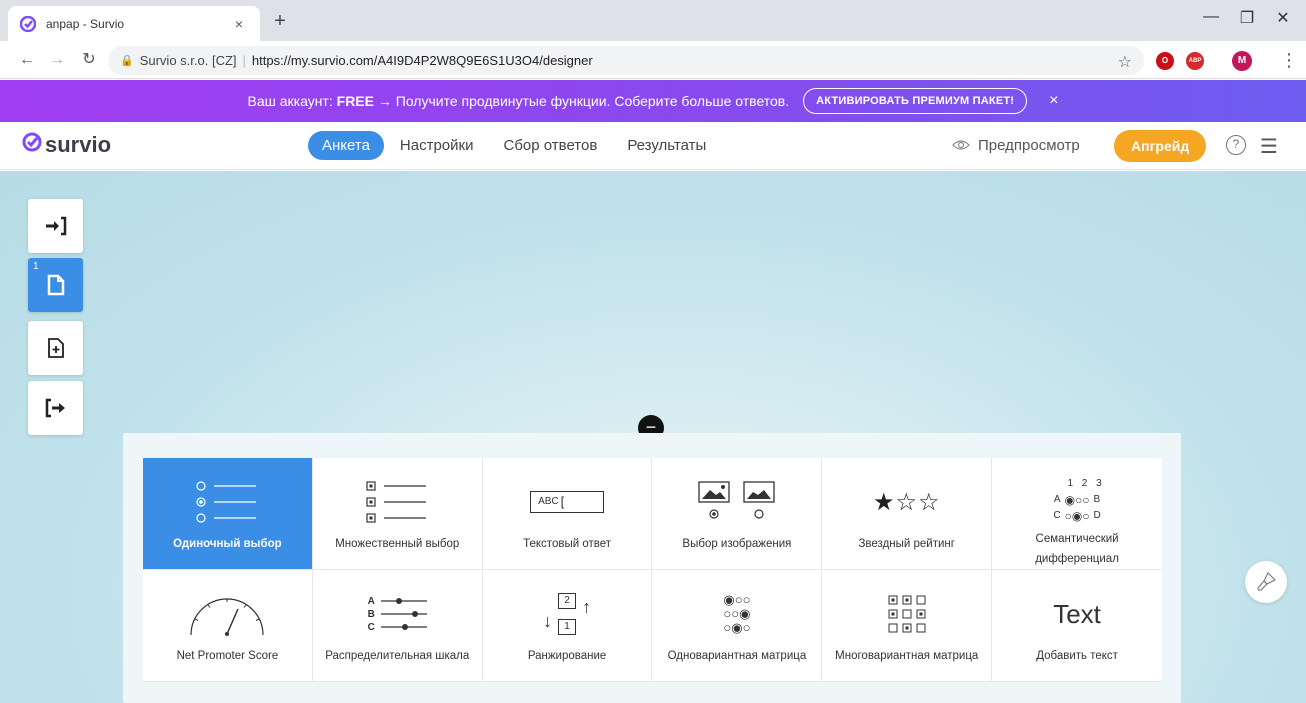 This screenshot has height=703, width=1306. What do you see at coordinates (1247, 18) in the screenshot?
I see `restore-button: ❐` at bounding box center [1247, 18].